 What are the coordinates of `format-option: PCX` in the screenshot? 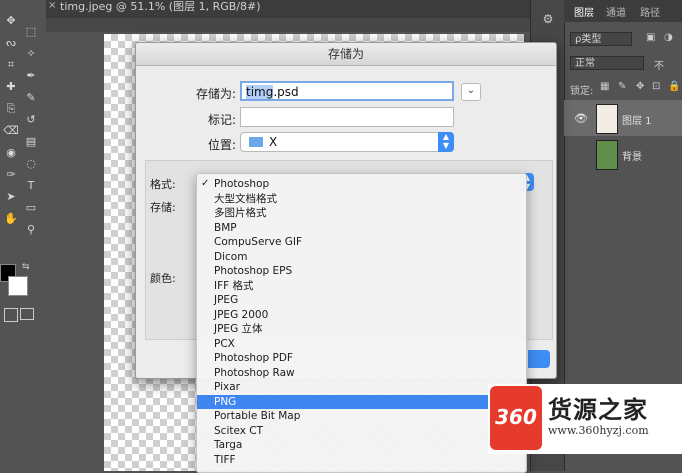 It's located at (361, 344).